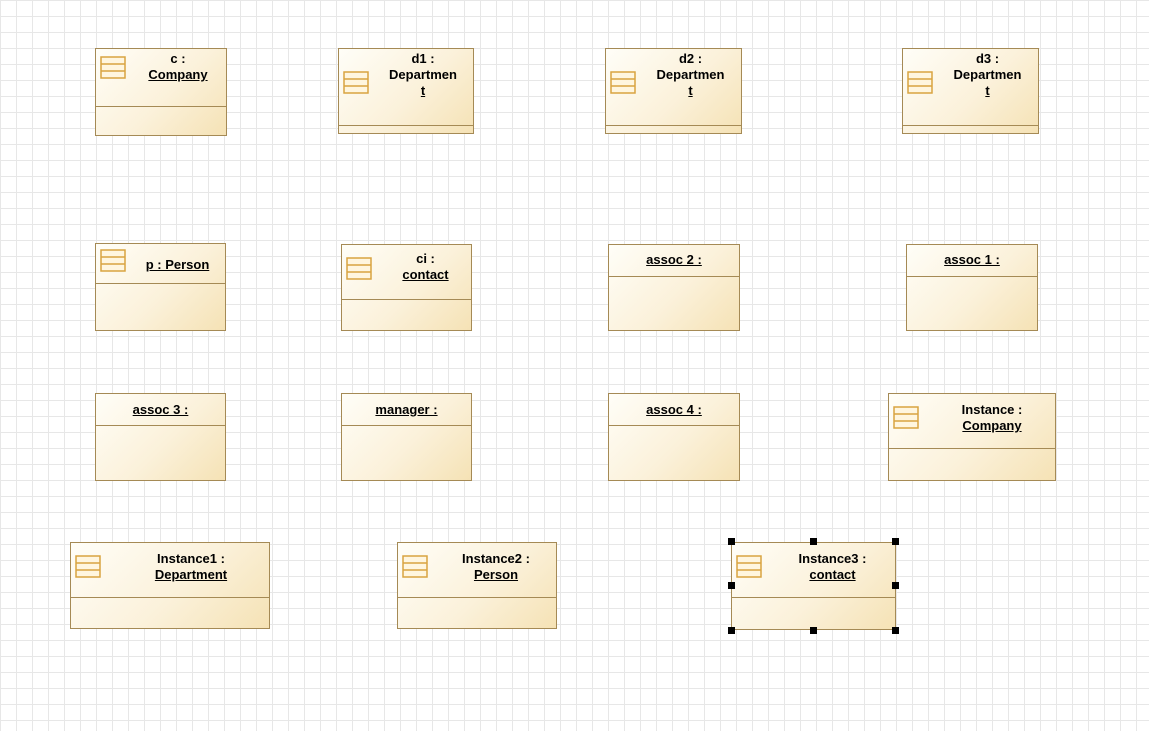  Describe the element at coordinates (987, 74) in the screenshot. I see `object-label: d3 : Departmen t` at that location.